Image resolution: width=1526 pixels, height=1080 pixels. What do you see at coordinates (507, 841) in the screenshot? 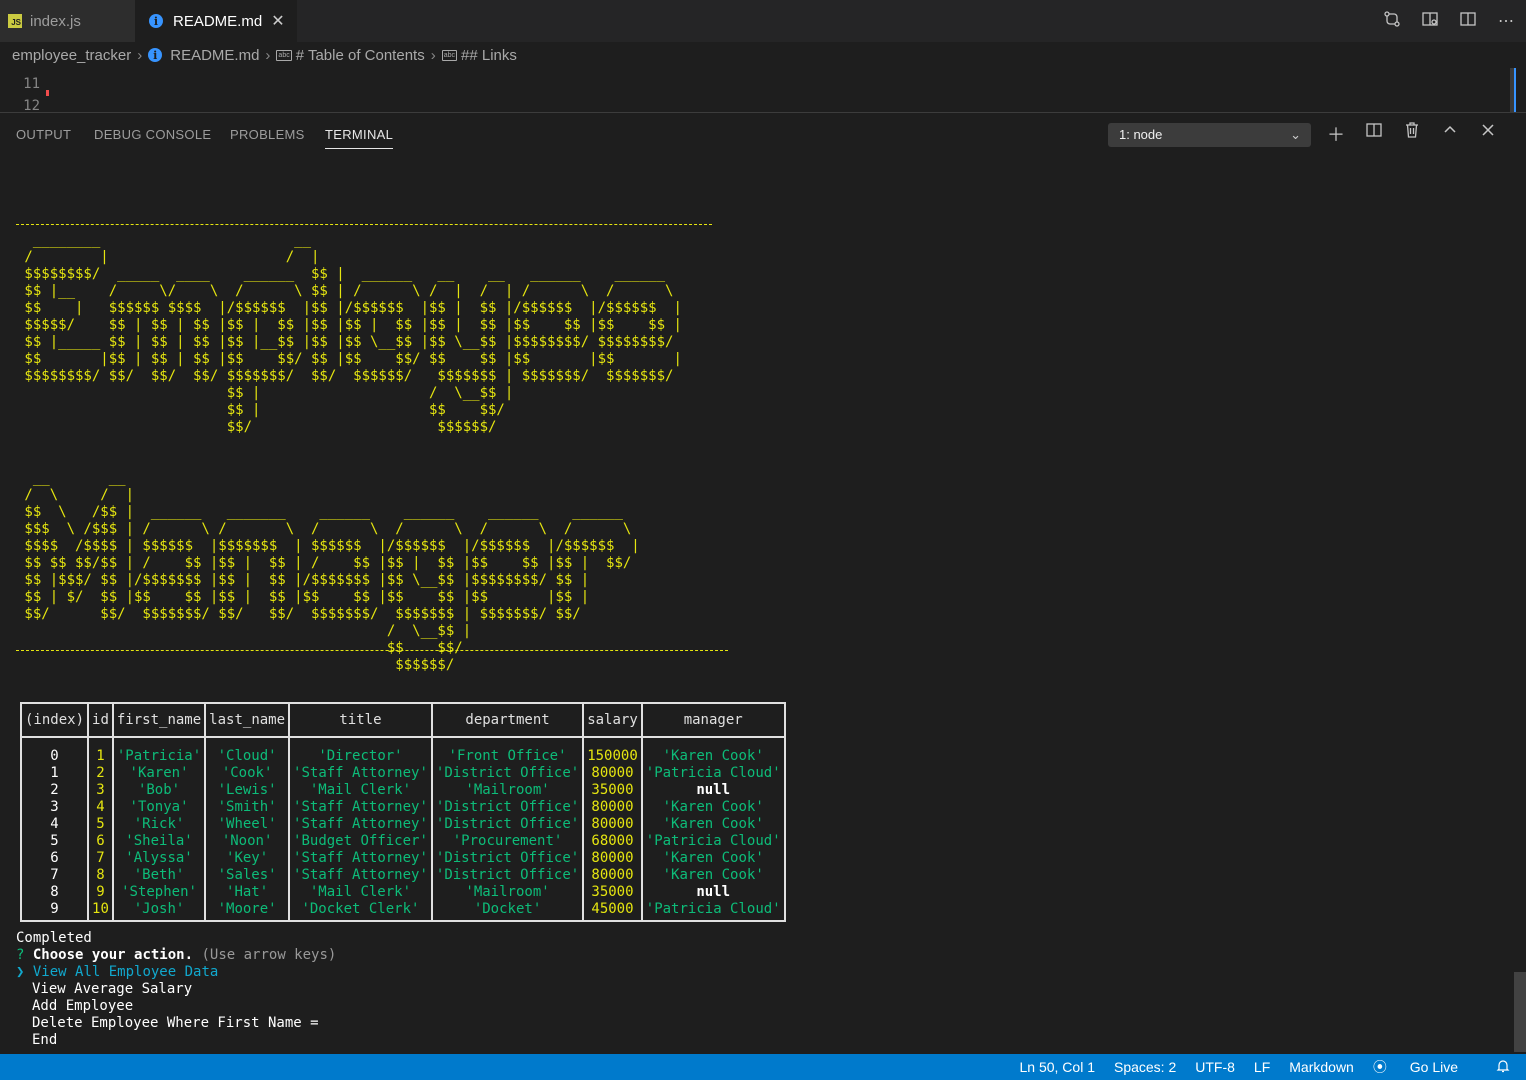
I see `table-cell: 'Procurement'` at bounding box center [507, 841].